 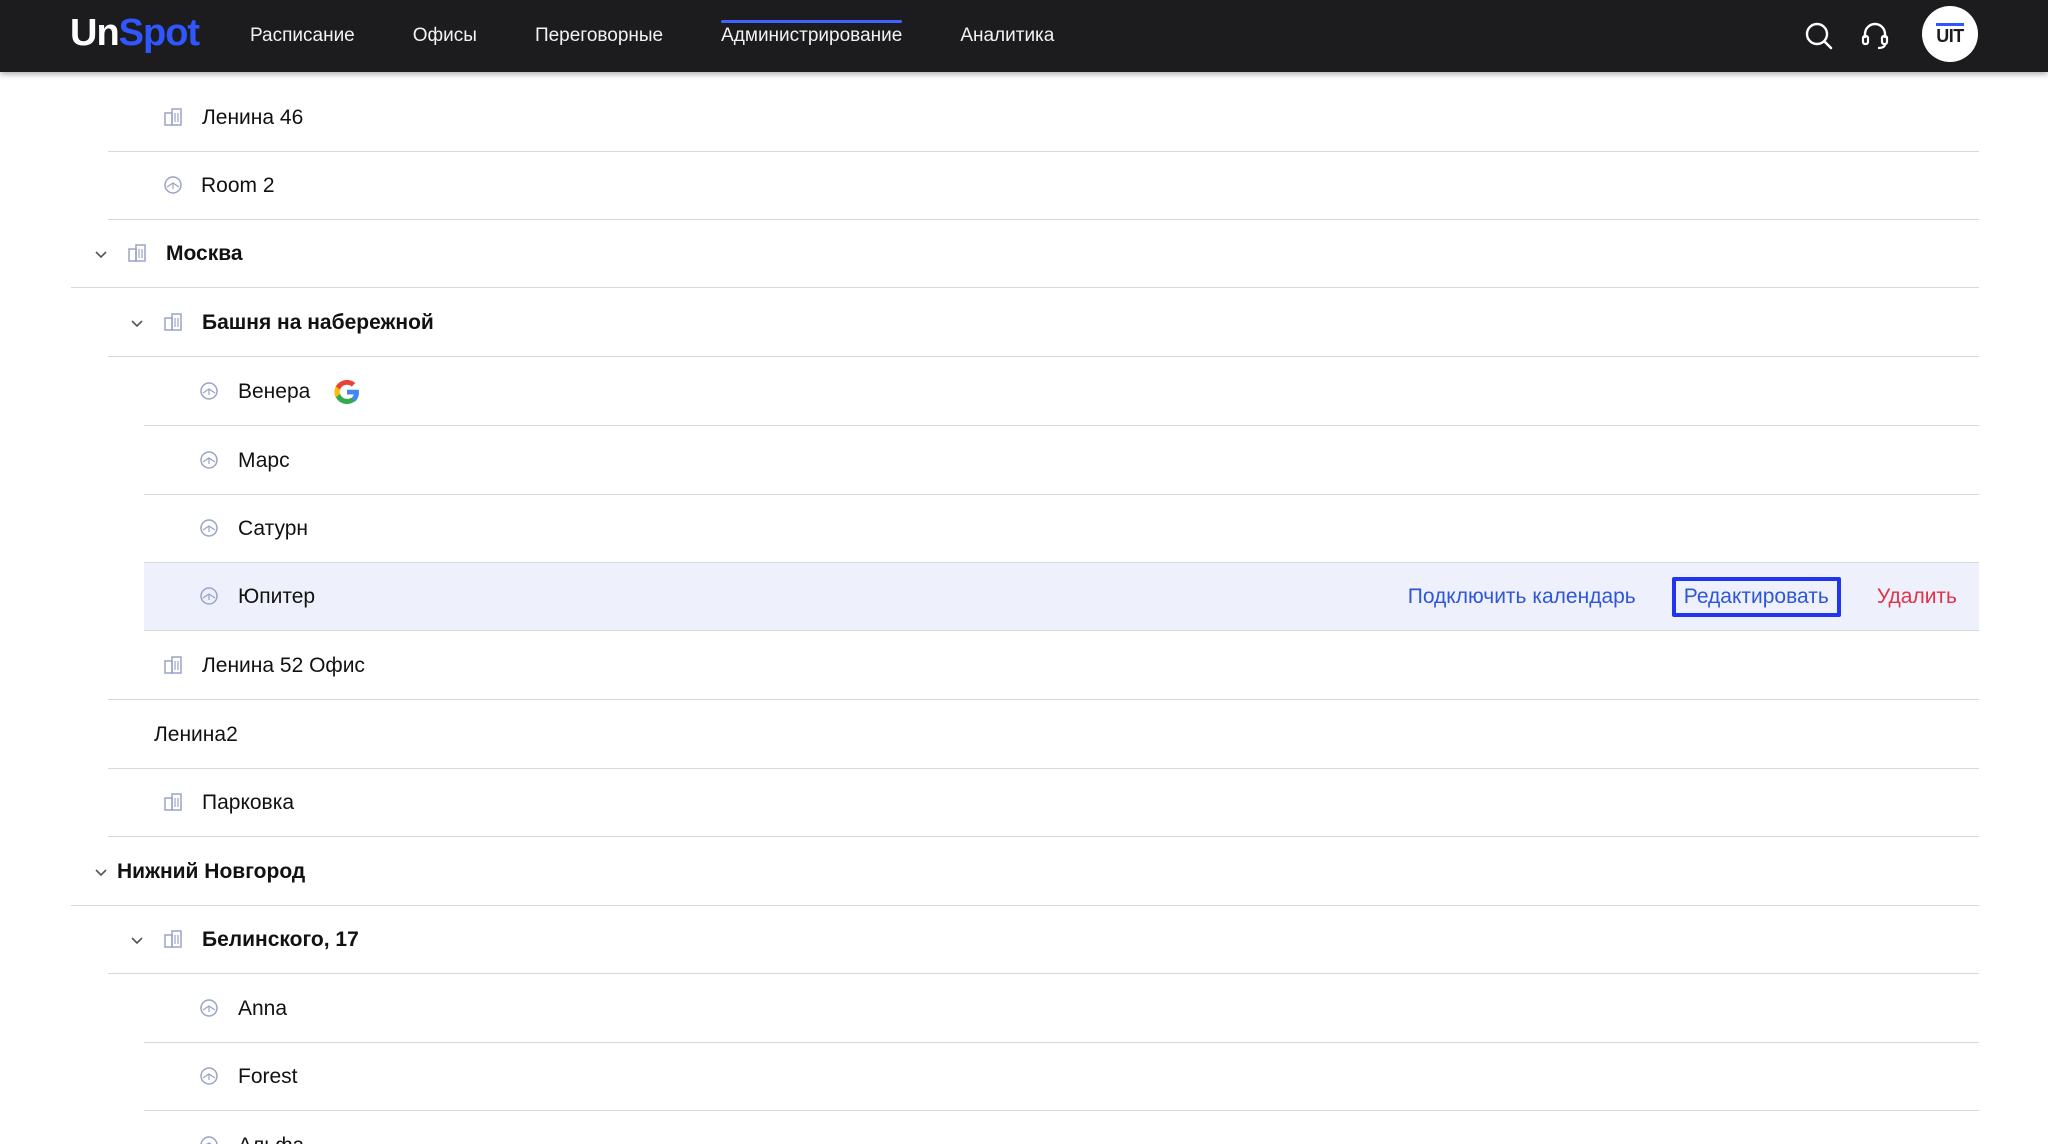 I want to click on nav-item-analytics: Аналитика, so click(x=1007, y=36).